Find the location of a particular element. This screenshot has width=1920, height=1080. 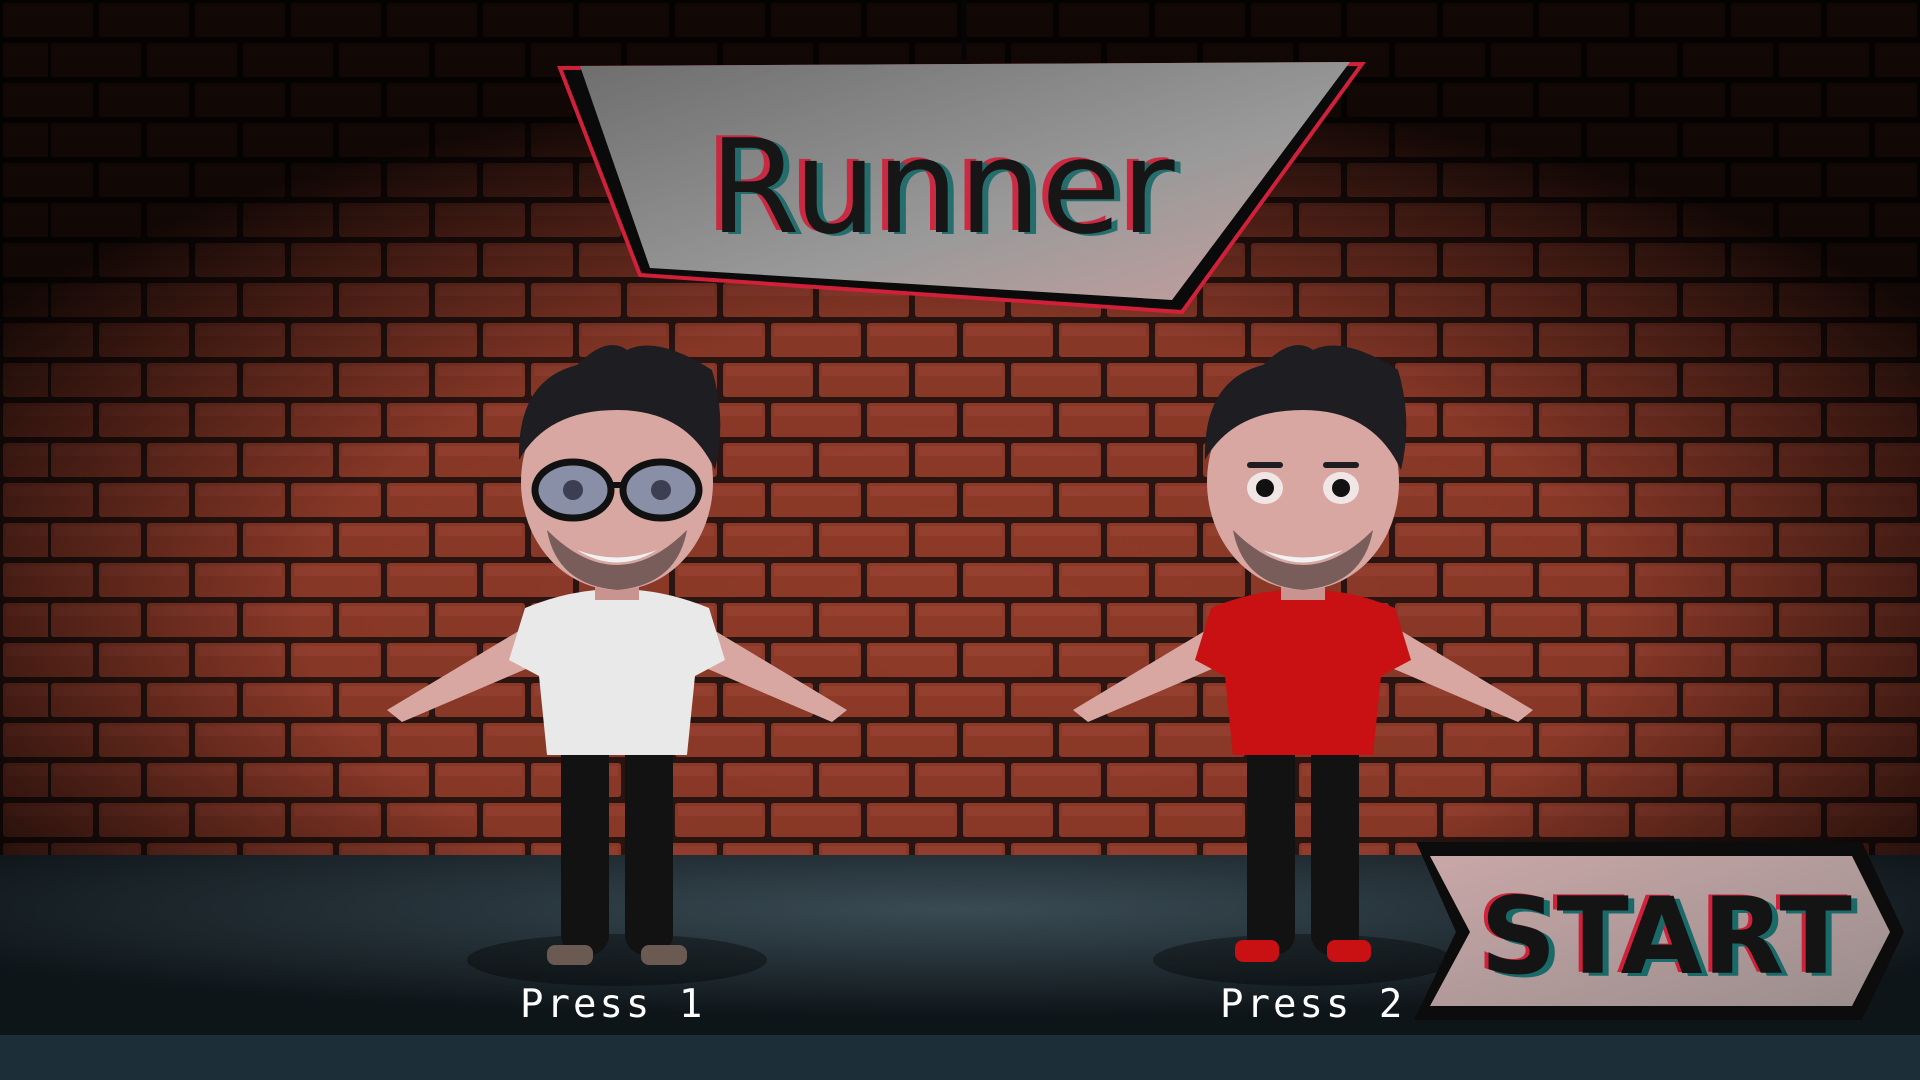

player-1-prompt: Press 1 is located at coordinates (613, 1004).